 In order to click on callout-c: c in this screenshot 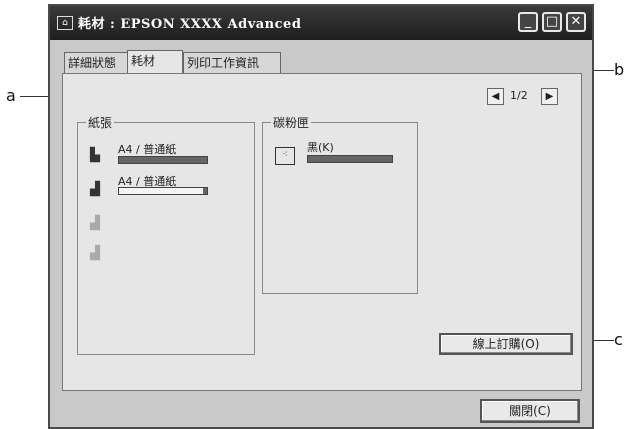, I will do `click(618, 339)`.